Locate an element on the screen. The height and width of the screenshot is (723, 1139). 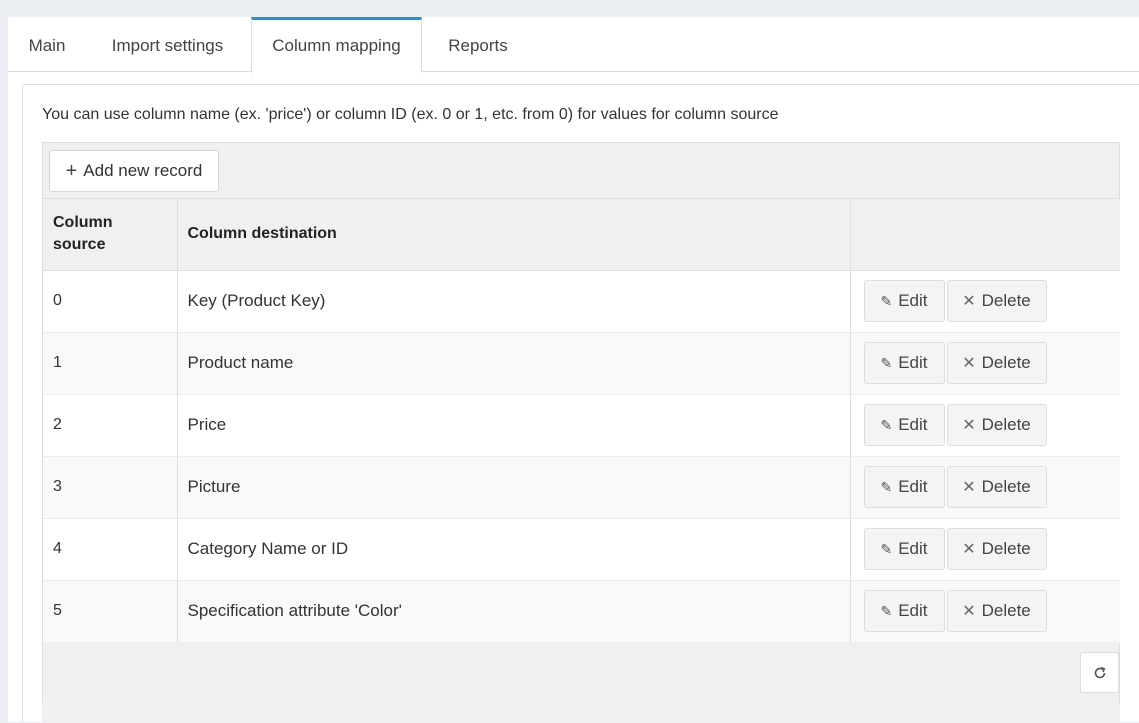
table-row: 3 Picture ✎ Edit ✕ Delete is located at coordinates (581, 487).